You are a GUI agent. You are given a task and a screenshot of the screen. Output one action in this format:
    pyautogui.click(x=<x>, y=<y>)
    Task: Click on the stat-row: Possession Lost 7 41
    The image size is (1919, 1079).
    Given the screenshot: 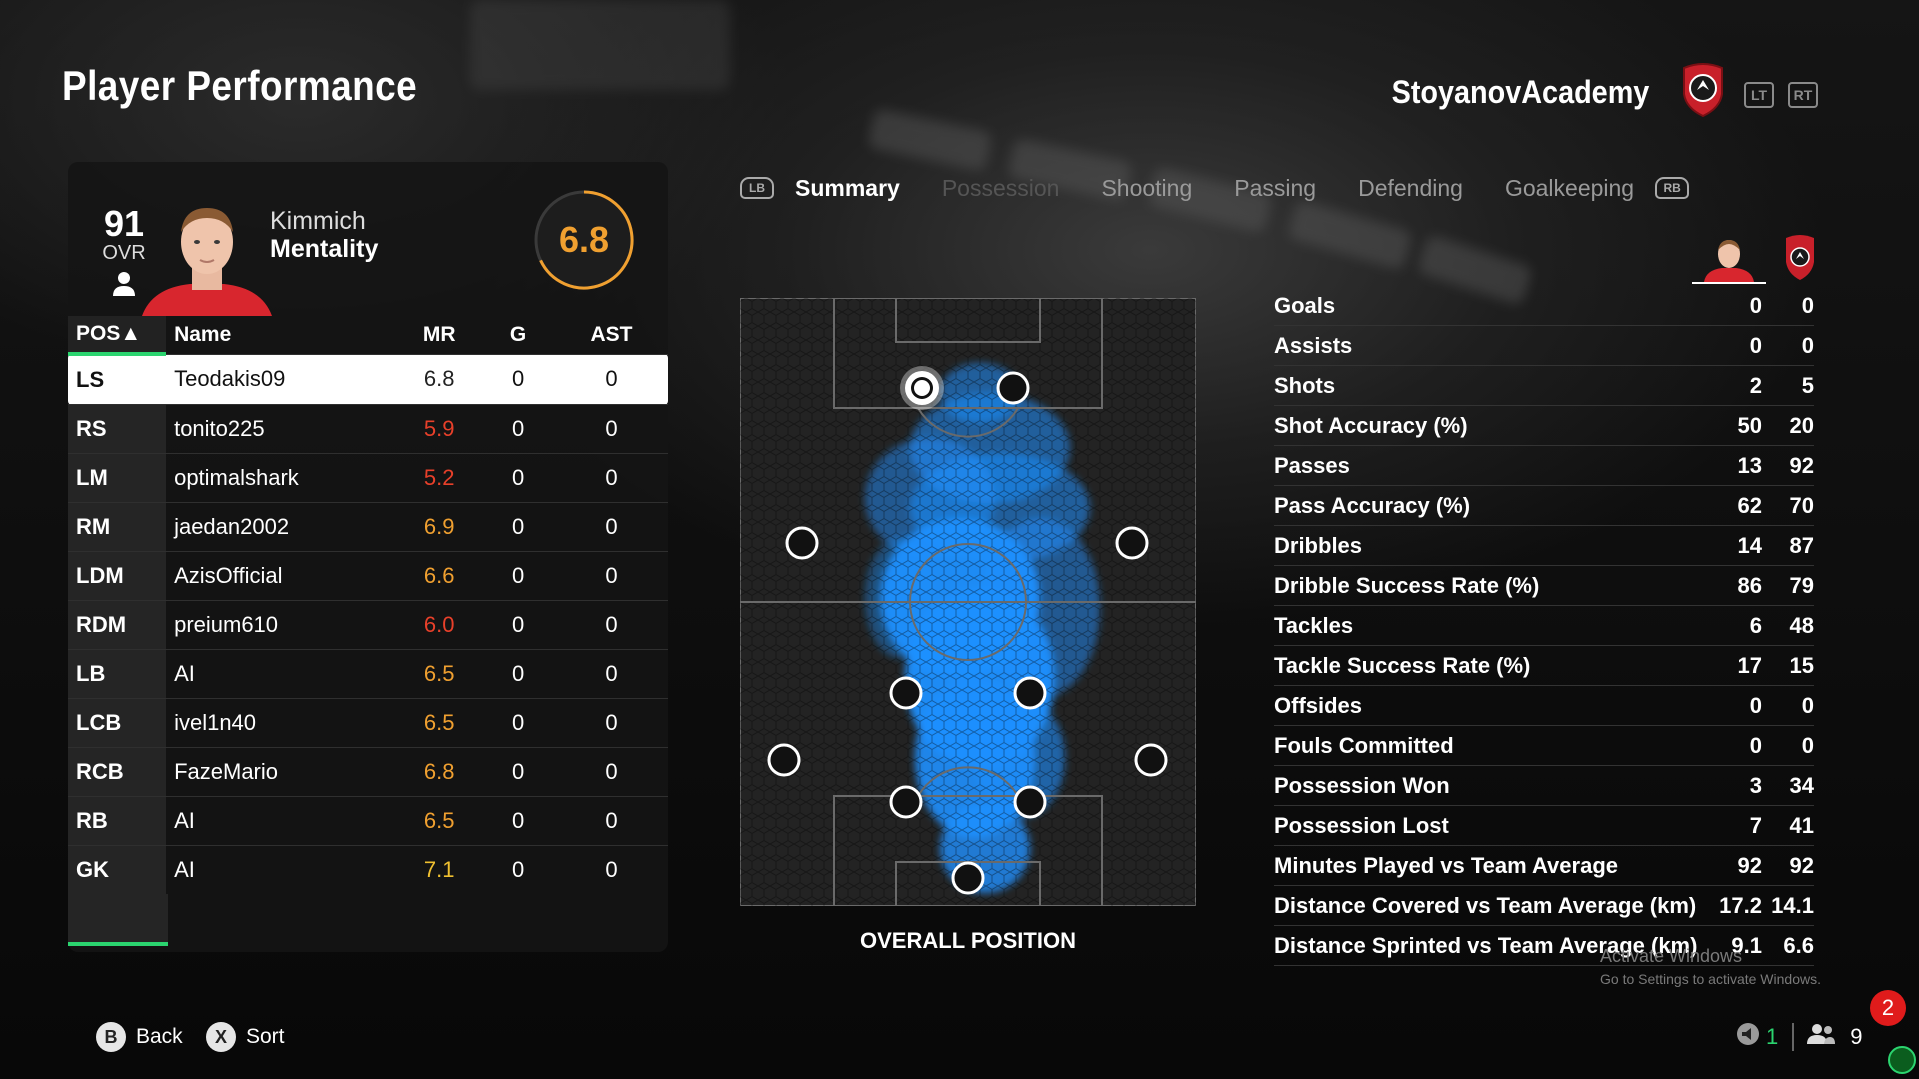 What is the action you would take?
    pyautogui.click(x=1544, y=826)
    